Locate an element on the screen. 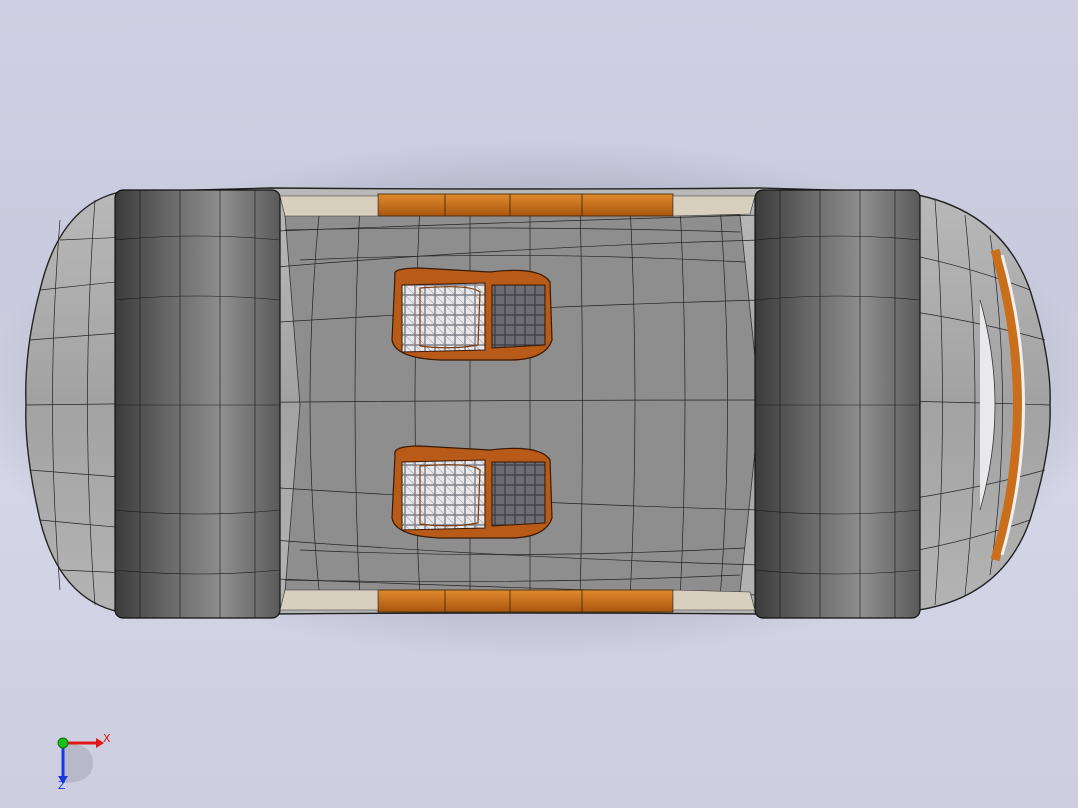 Image resolution: width=1078 pixels, height=808 pixels. z-axis-label: Z is located at coordinates (62, 785).